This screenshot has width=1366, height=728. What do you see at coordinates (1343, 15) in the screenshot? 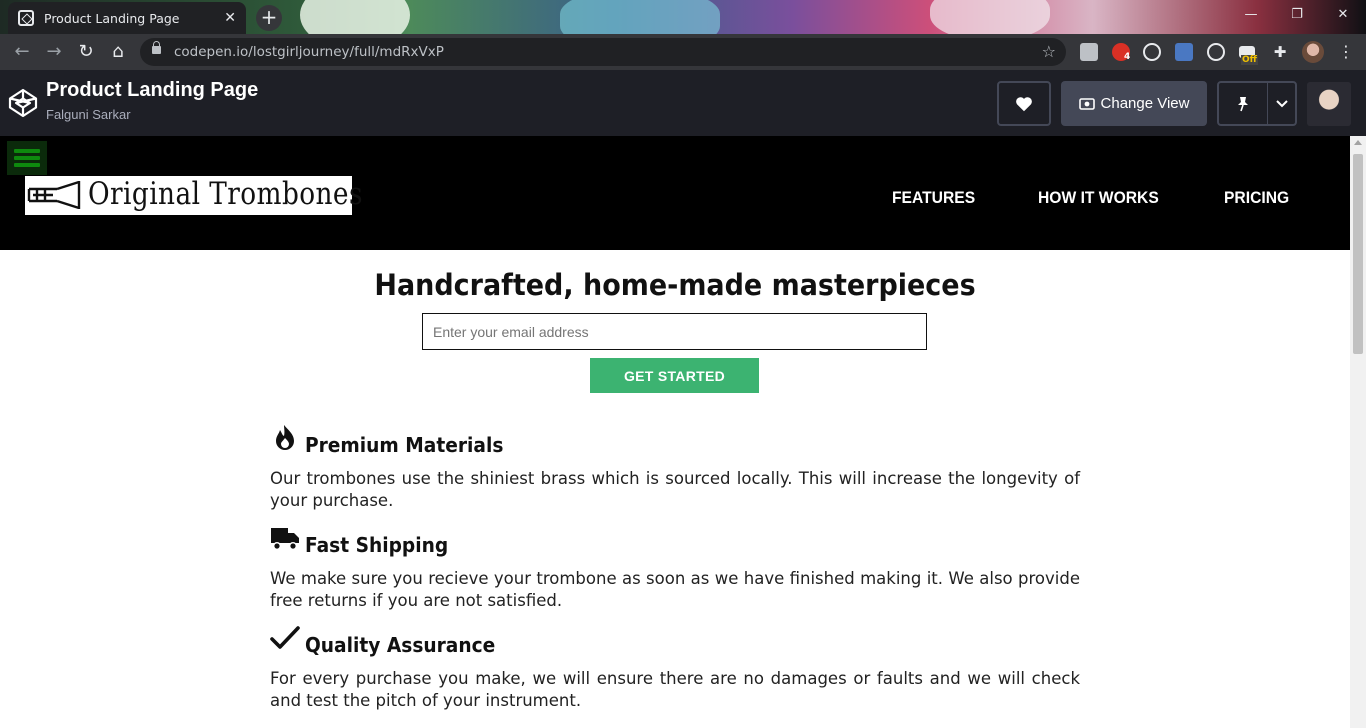
I see `window-close-button: ✕` at bounding box center [1343, 15].